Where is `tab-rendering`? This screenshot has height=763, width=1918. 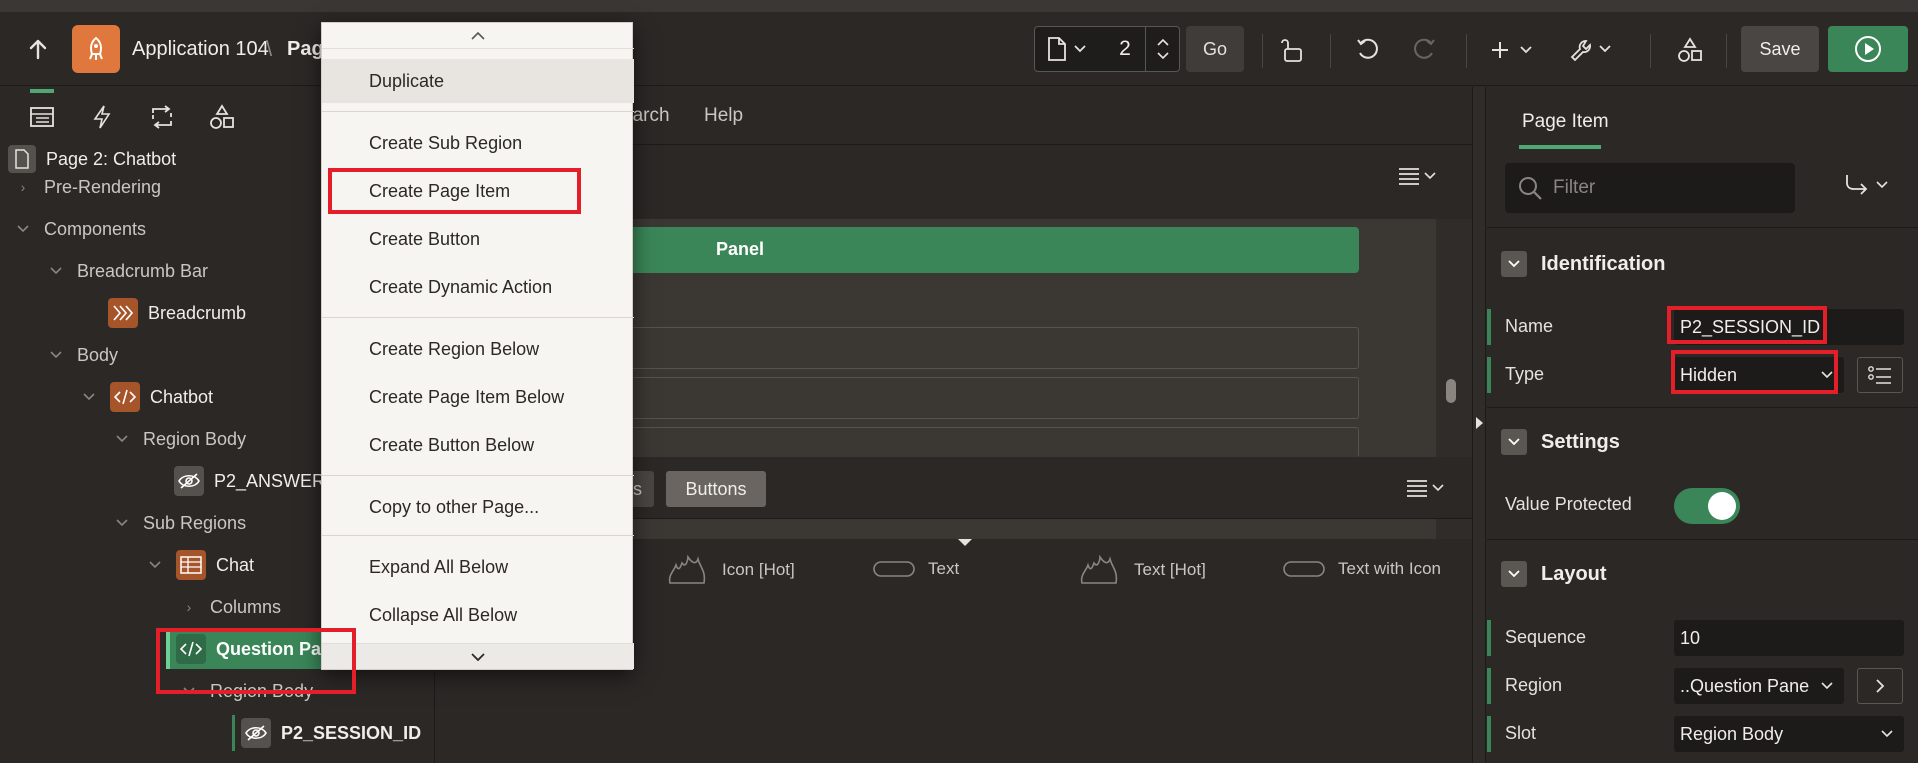 tab-rendering is located at coordinates (42, 111).